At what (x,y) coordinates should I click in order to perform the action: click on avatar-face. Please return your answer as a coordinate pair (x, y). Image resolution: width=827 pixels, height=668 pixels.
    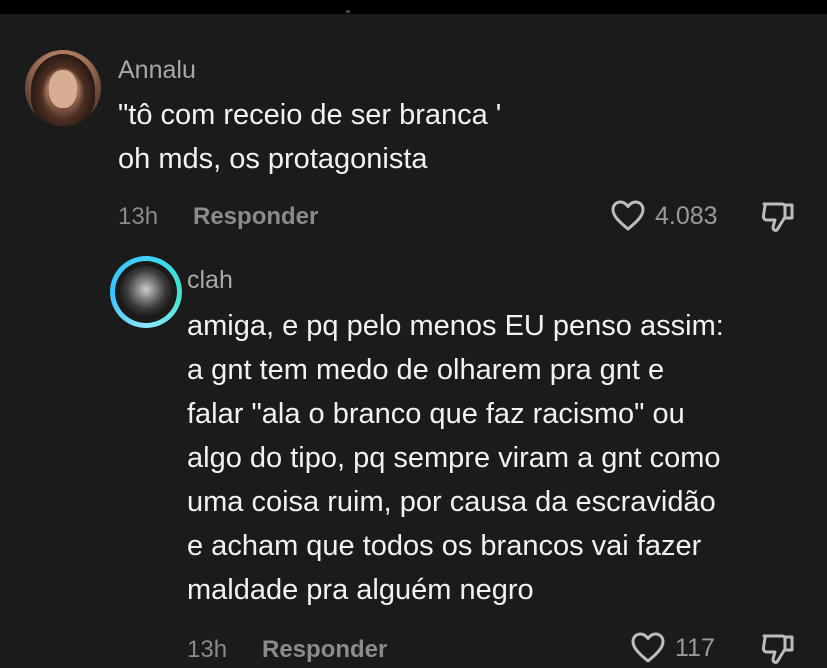
    Looking at the image, I should click on (63, 89).